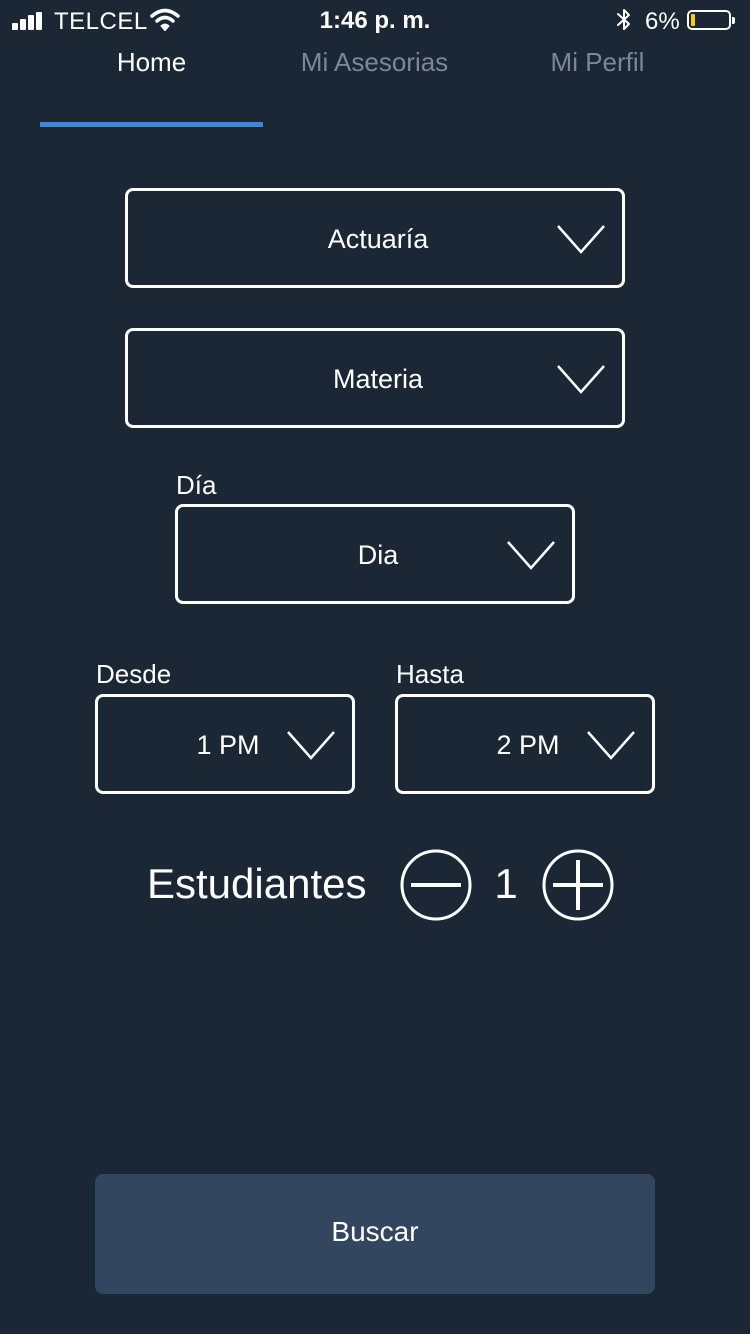 Image resolution: width=750 pixels, height=1334 pixels. I want to click on tab-home: Home, so click(151, 67).